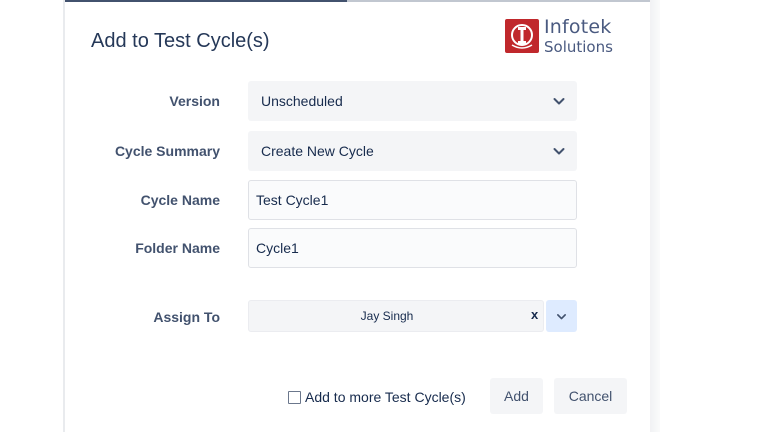 The width and height of the screenshot is (768, 432). What do you see at coordinates (317, 151) in the screenshot?
I see `cycle-summary-value: Create New Cycle` at bounding box center [317, 151].